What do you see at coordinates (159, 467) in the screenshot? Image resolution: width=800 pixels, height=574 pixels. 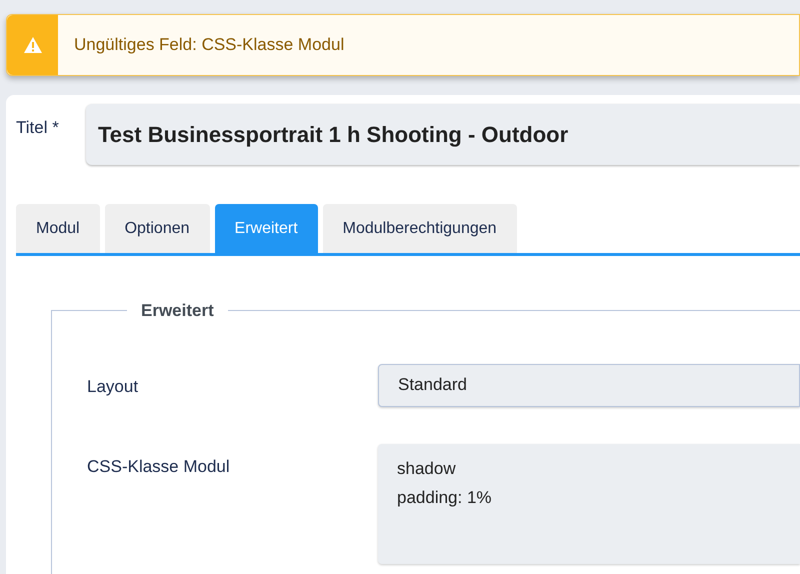 I see `field-label: CSS-Klasse Modul` at bounding box center [159, 467].